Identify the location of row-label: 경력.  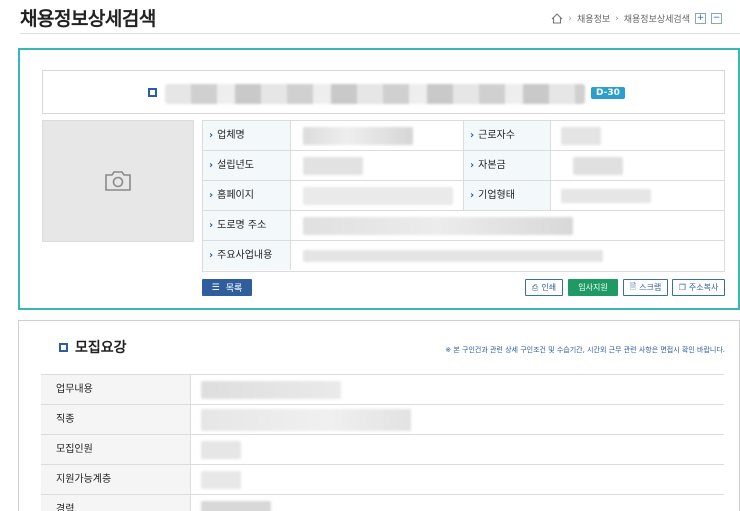
(116, 503).